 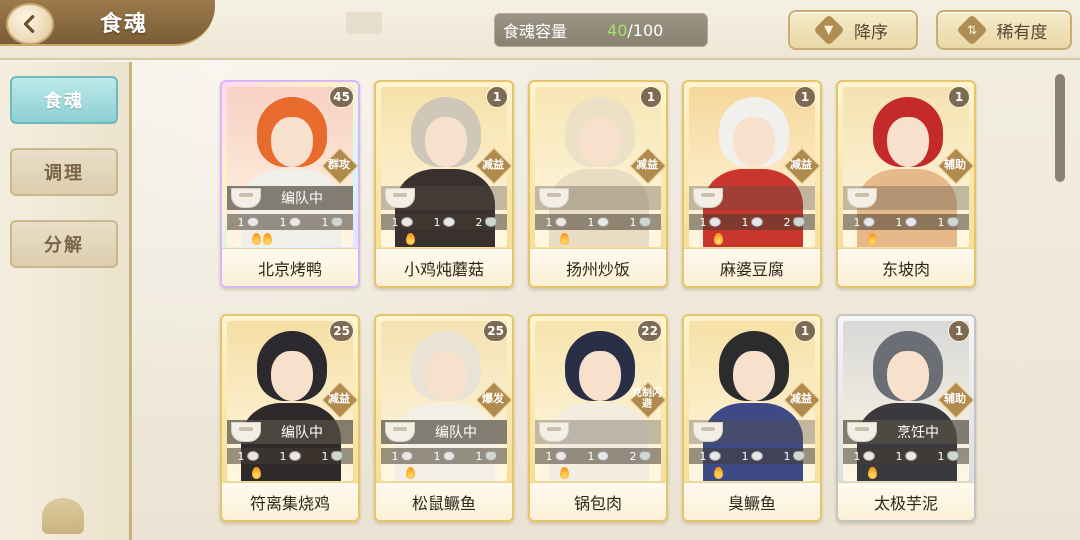 What do you see at coordinates (752, 418) in the screenshot?
I see `food-soul-card: 1 减益 1 1 1 臭鳜鱼` at bounding box center [752, 418].